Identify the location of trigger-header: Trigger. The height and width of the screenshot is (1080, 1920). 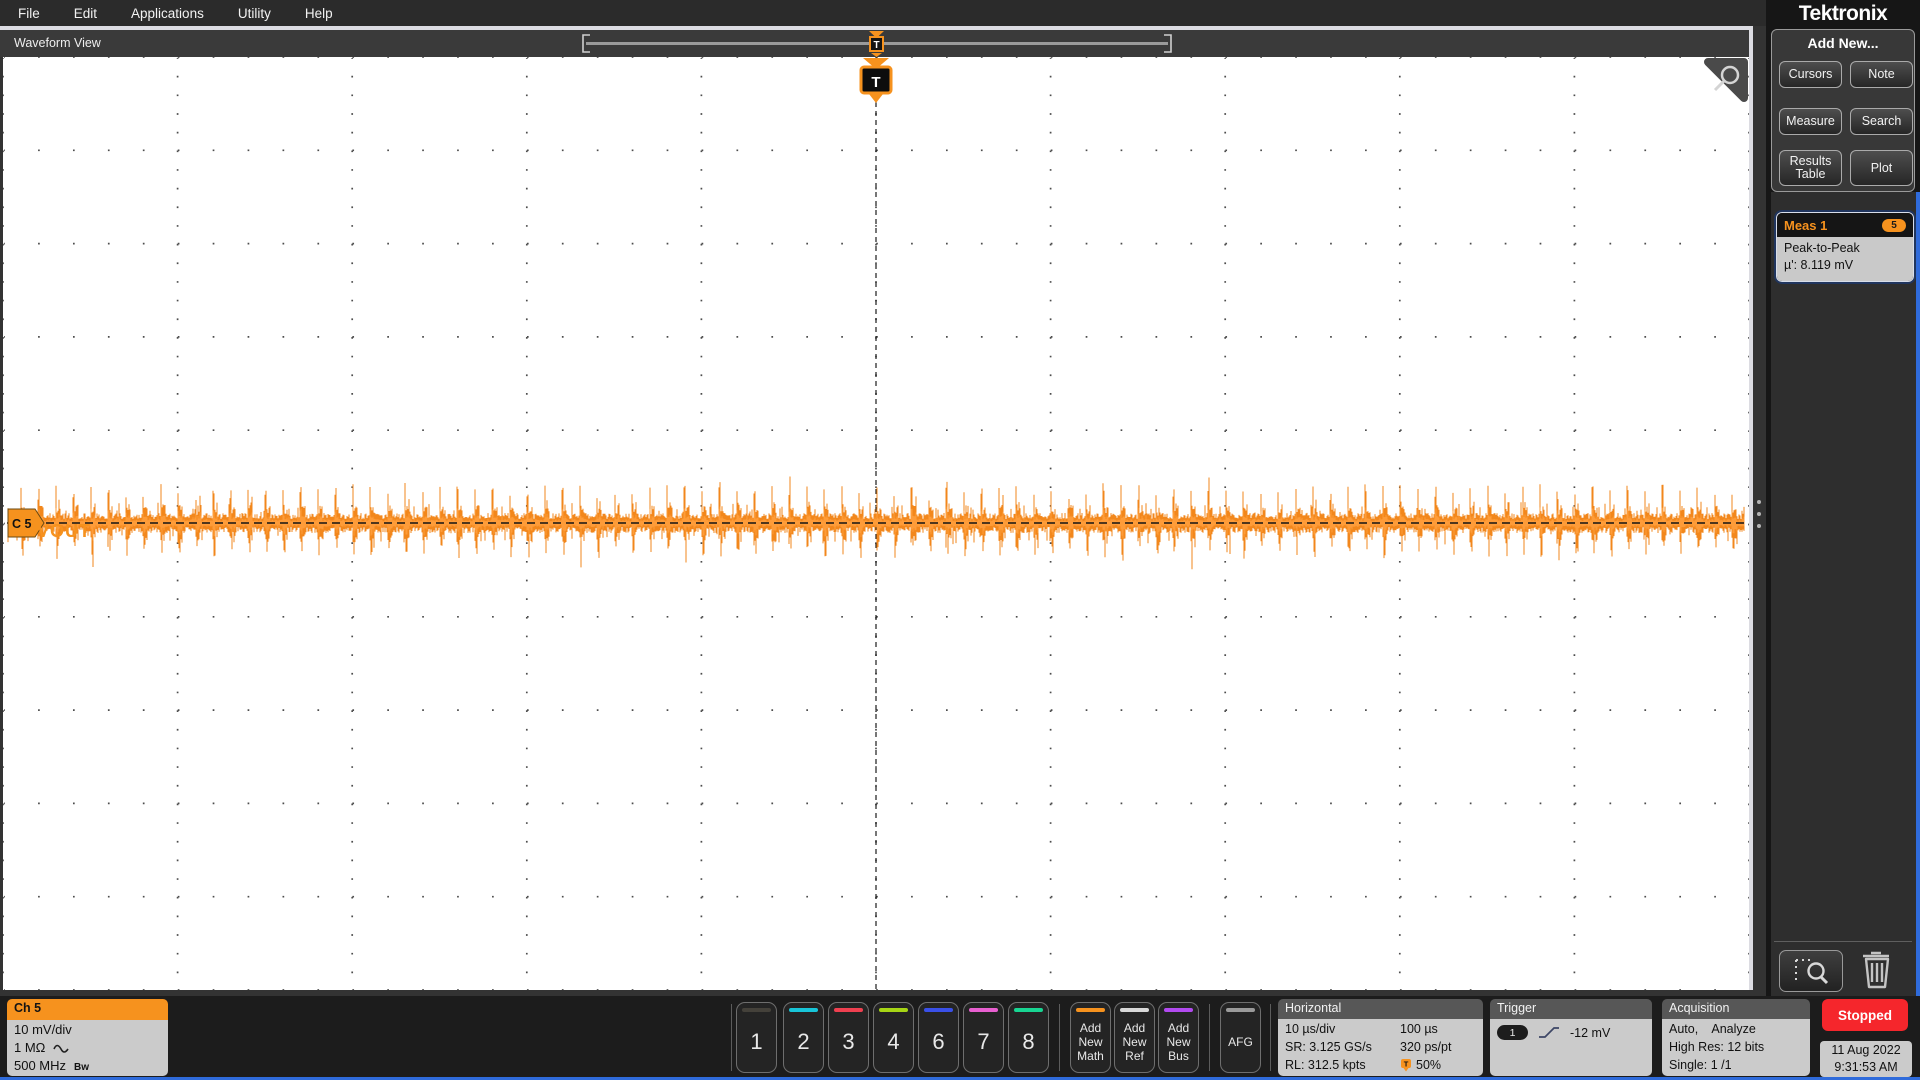
(1571, 1009).